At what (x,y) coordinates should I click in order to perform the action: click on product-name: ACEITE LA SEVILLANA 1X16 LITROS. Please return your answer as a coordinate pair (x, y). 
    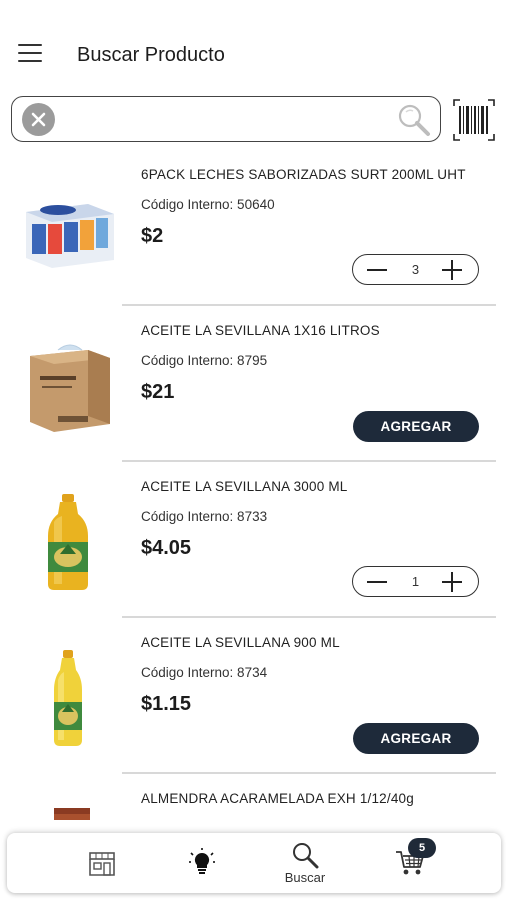
    Looking at the image, I should click on (260, 330).